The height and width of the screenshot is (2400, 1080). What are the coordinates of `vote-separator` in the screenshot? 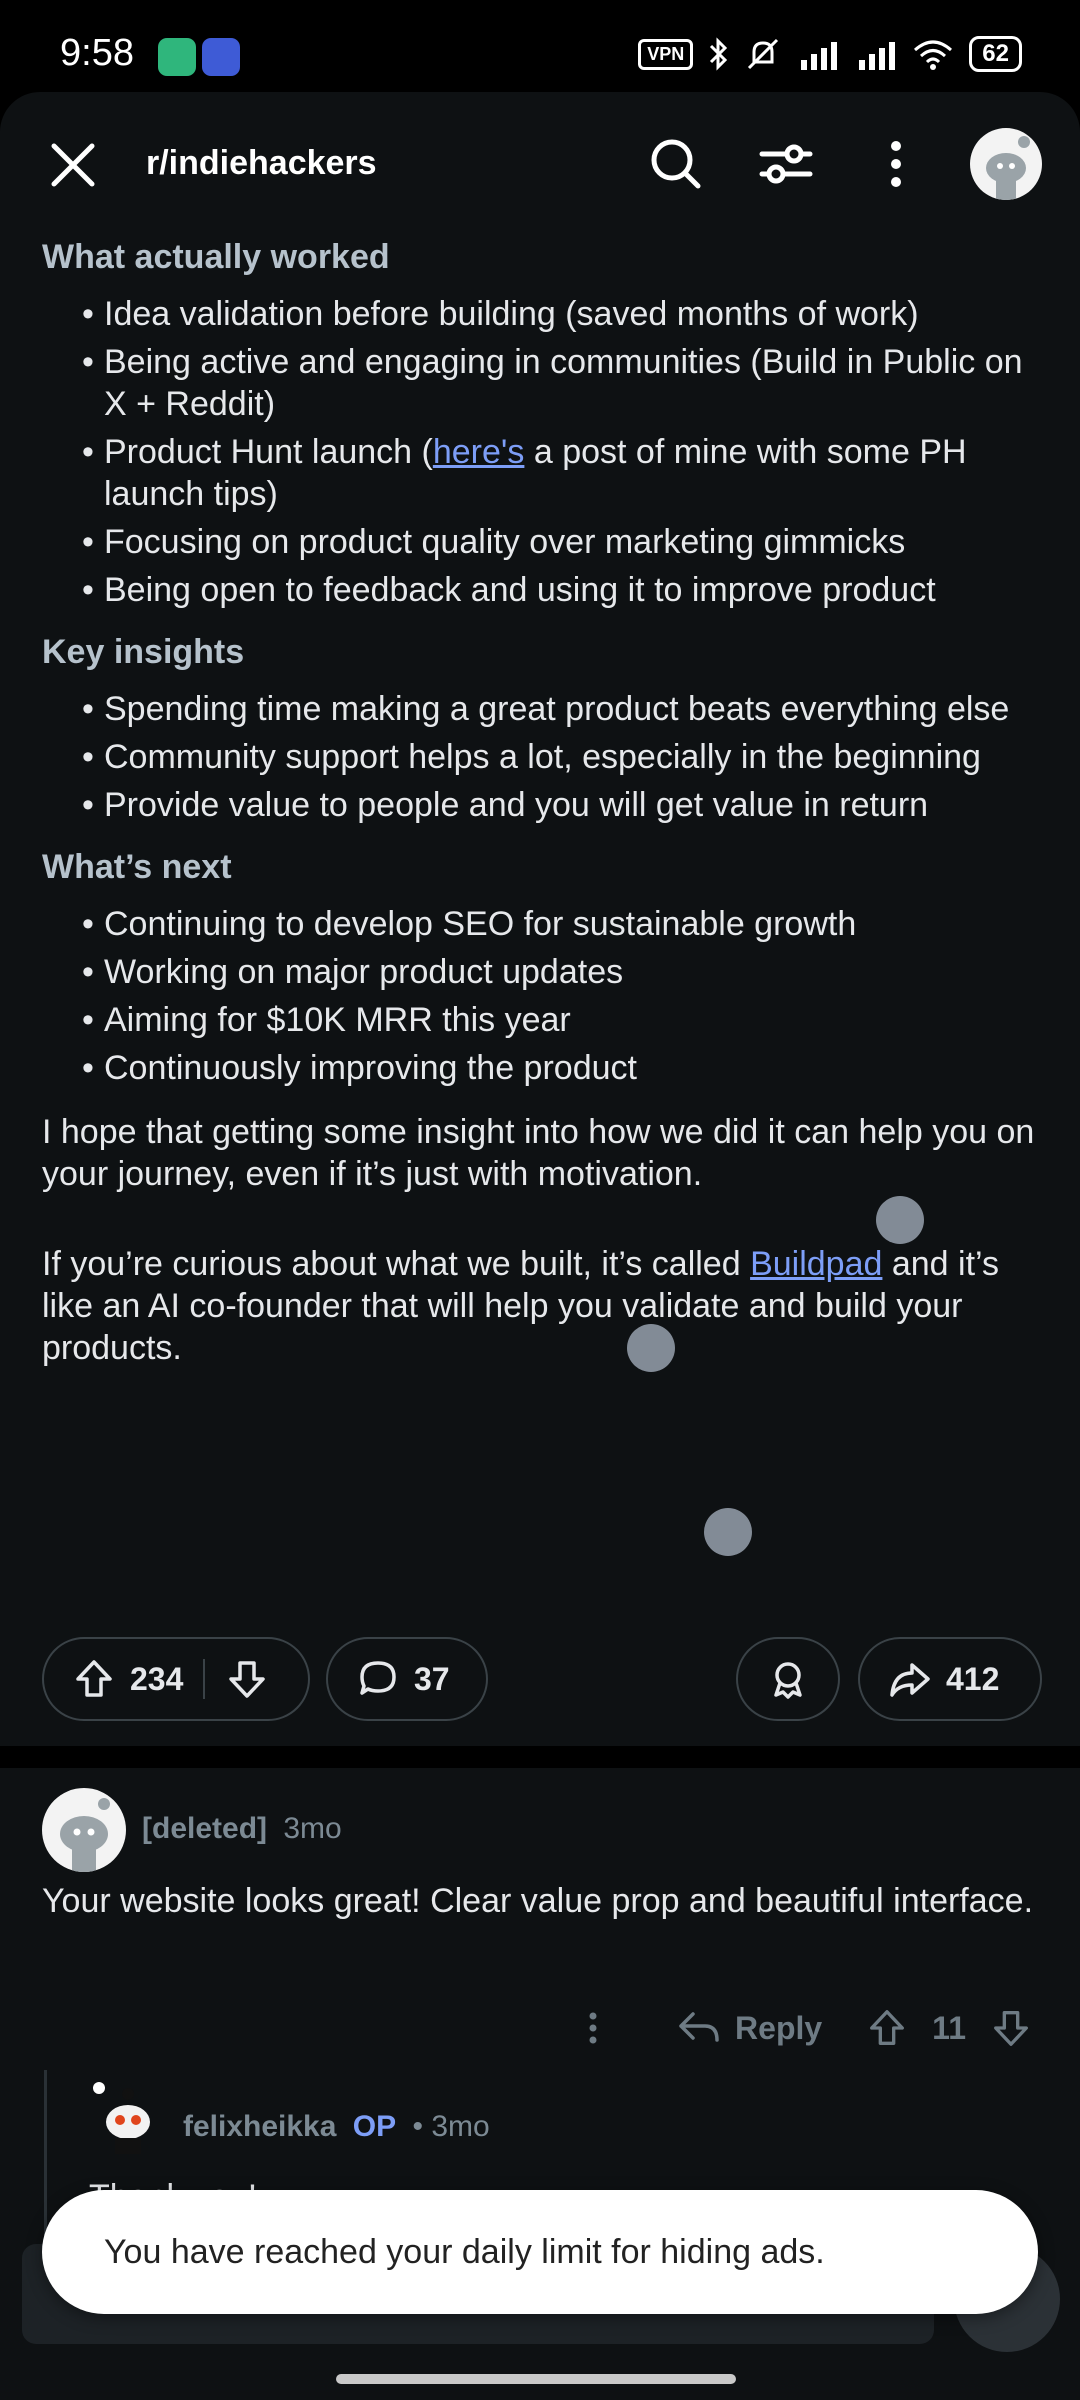 It's located at (204, 1679).